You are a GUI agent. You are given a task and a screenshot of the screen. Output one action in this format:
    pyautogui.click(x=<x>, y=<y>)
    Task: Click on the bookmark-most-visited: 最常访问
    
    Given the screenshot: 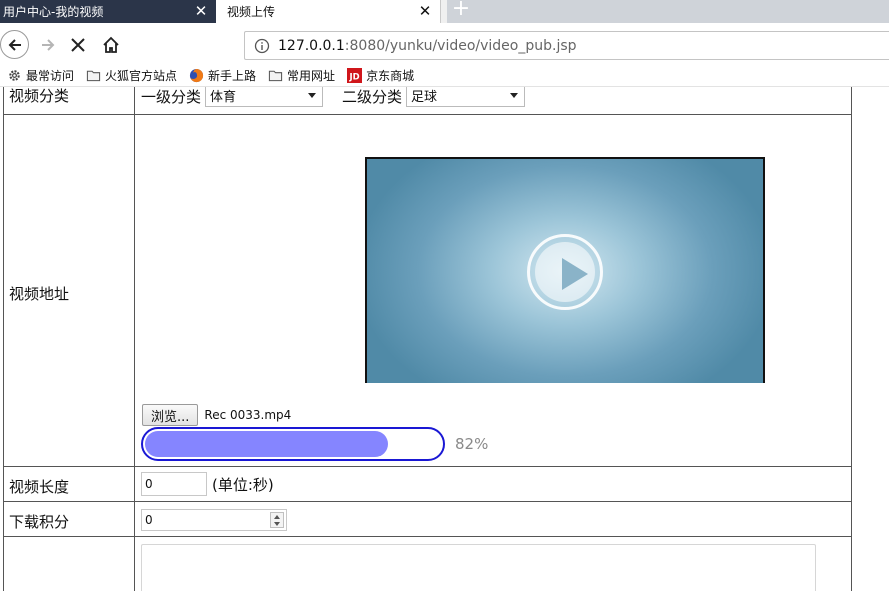 What is the action you would take?
    pyautogui.click(x=40, y=75)
    